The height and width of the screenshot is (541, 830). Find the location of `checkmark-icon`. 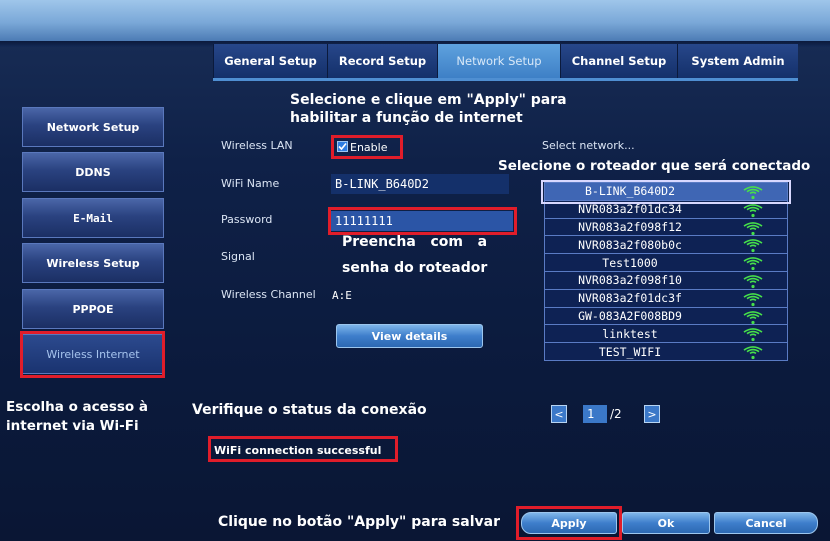

checkmark-icon is located at coordinates (342, 146).